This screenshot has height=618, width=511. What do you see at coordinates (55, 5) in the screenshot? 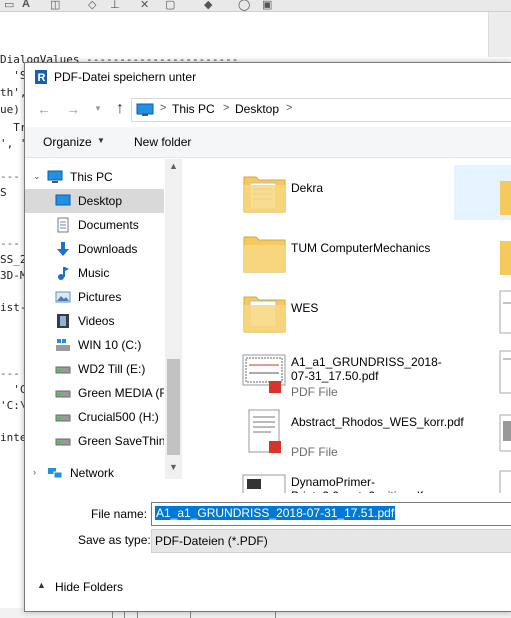
I see `toolbar-icon: ◫` at bounding box center [55, 5].